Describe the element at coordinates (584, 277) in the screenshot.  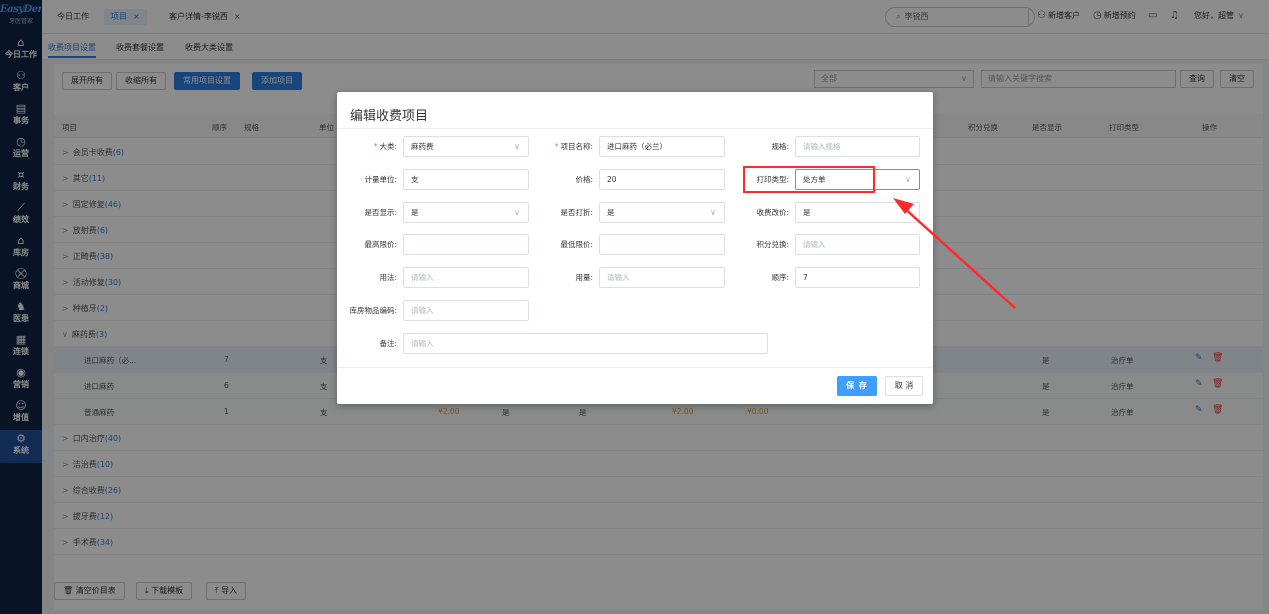
I see `dosage-label: 用量:` at that location.